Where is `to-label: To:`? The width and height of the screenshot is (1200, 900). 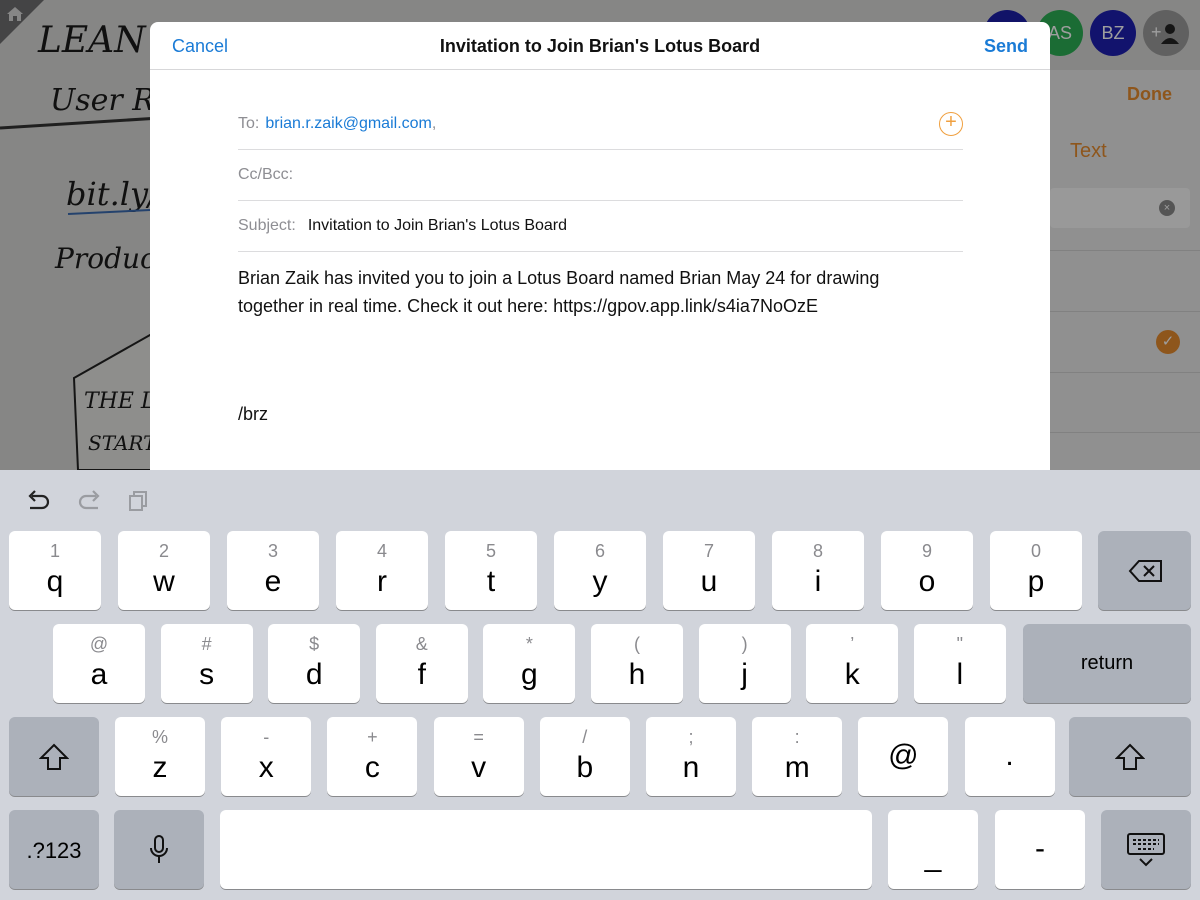
to-label: To: is located at coordinates (249, 123).